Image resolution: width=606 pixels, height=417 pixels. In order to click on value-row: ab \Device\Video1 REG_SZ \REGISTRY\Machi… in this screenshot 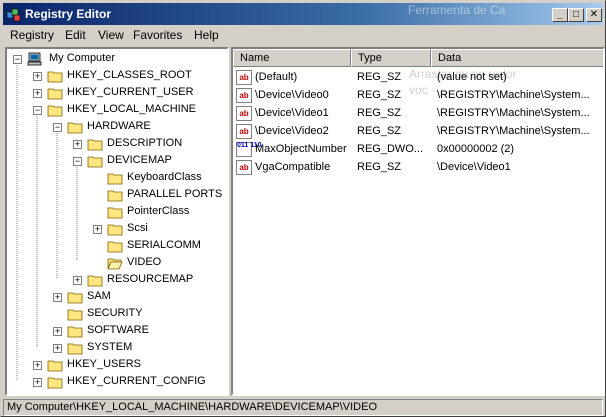, I will do `click(418, 114)`.